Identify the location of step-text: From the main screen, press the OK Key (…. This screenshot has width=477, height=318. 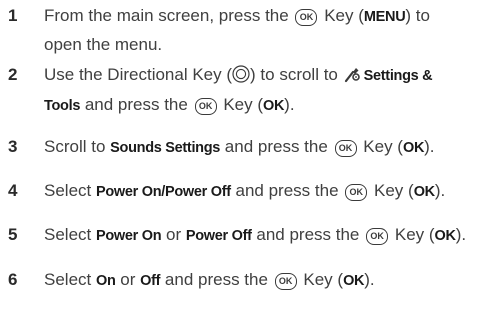
(237, 30).